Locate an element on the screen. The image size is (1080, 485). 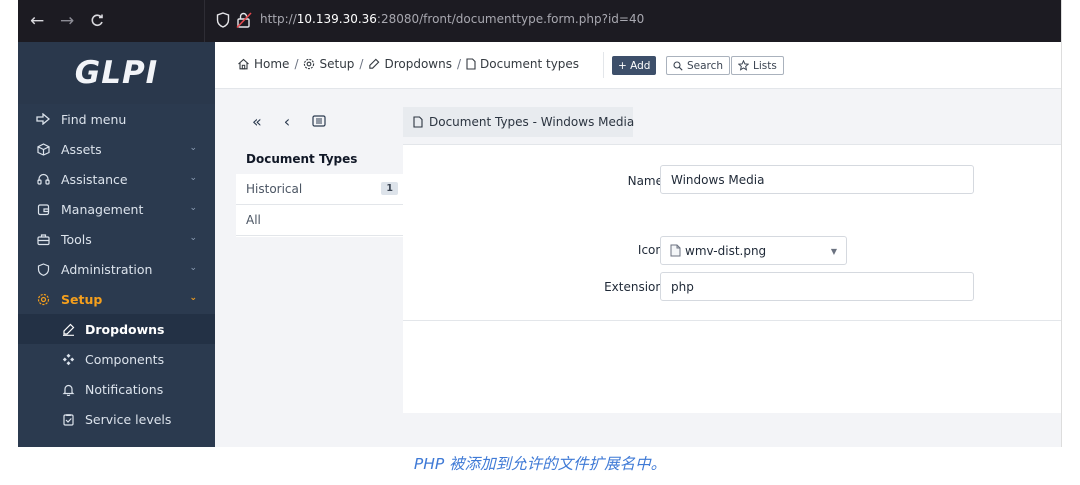
sidebar-subitem-notifications: Notifications is located at coordinates (116, 389).